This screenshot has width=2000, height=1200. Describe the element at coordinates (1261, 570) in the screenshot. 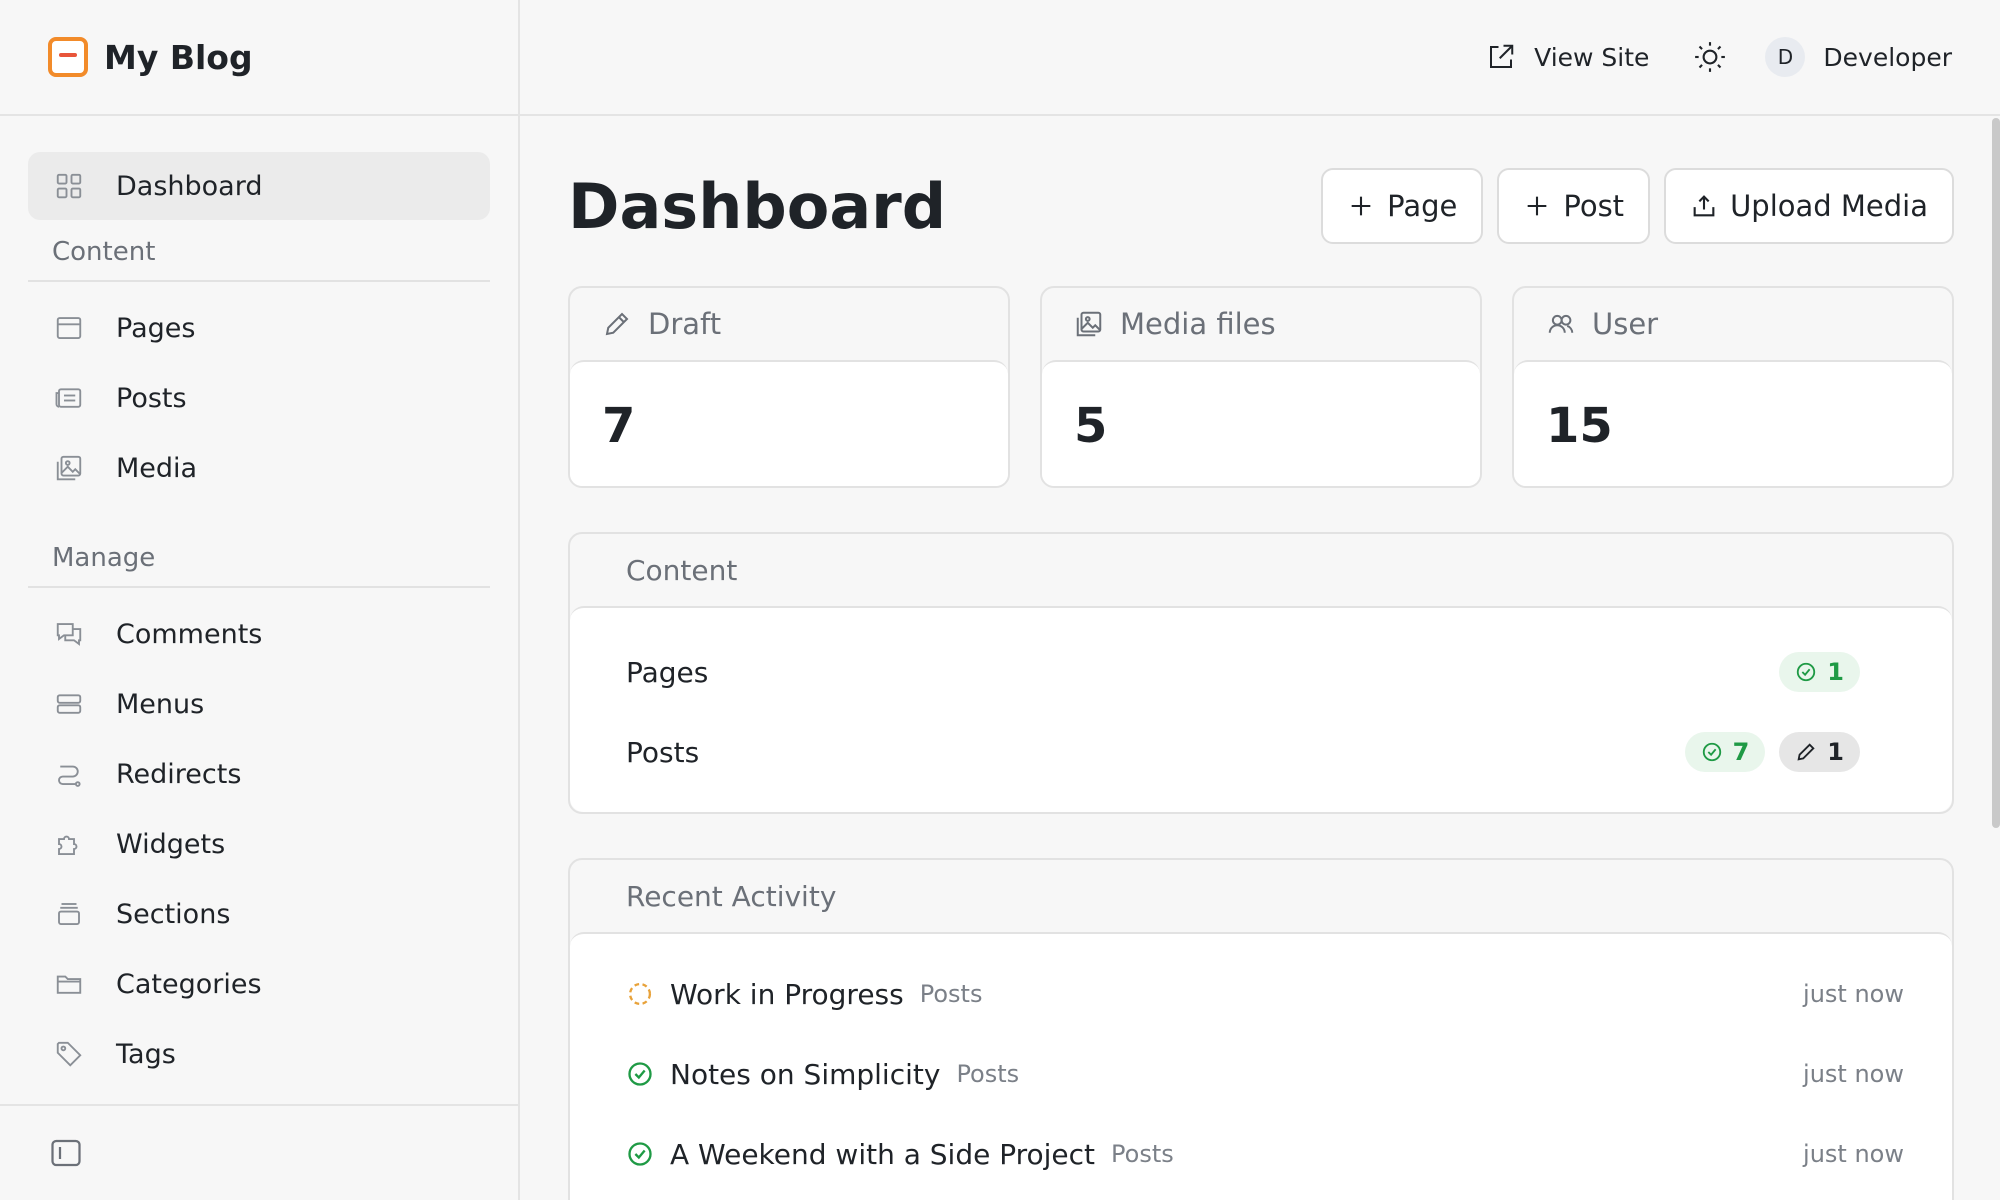

I see `panel-header: Content` at that location.